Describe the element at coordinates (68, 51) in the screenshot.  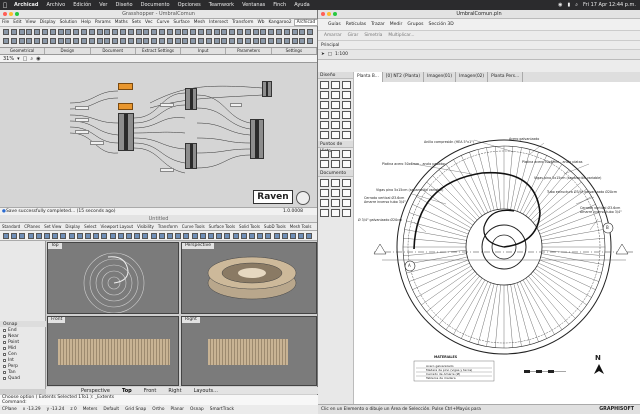
I see `ribbon-group: Design` at that location.